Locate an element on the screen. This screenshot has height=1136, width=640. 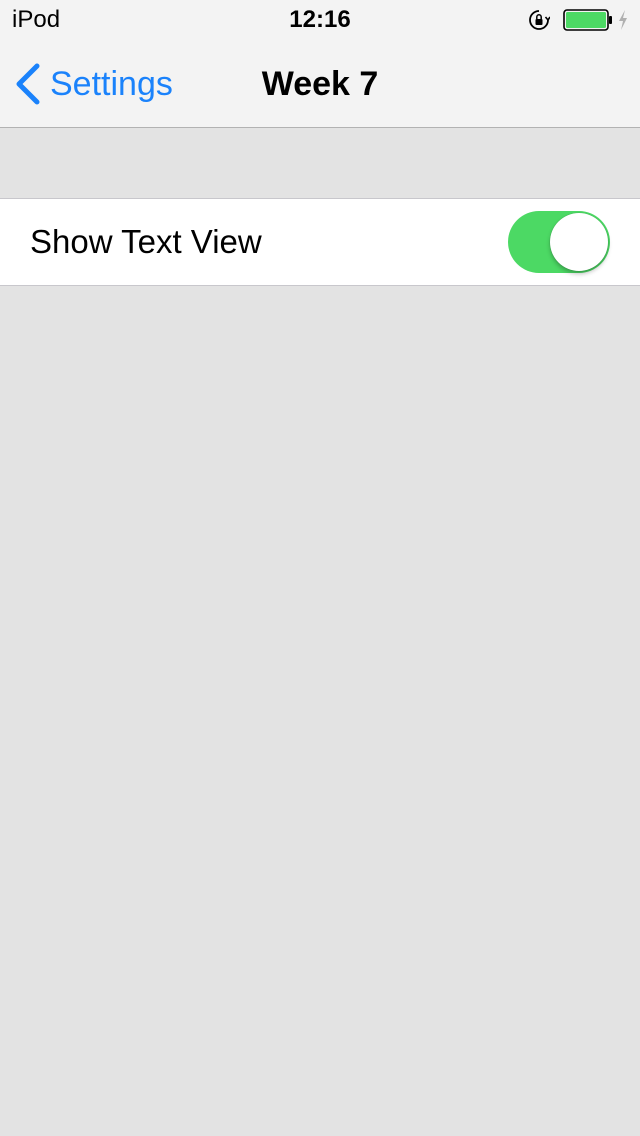
battery-icon is located at coordinates (587, 20).